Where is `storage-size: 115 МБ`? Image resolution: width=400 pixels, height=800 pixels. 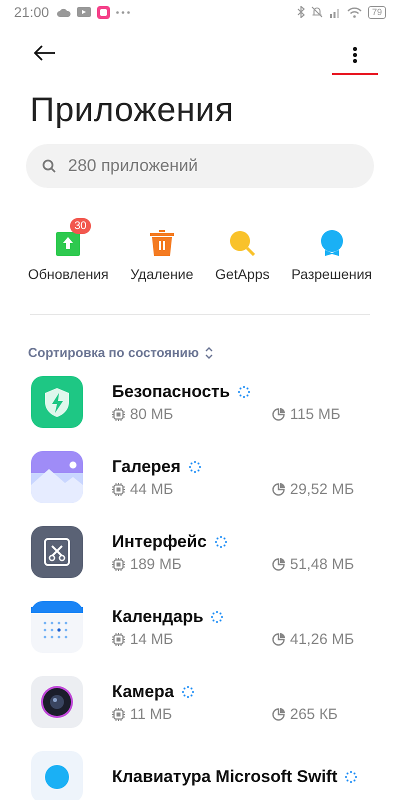
storage-size: 115 МБ is located at coordinates (315, 414).